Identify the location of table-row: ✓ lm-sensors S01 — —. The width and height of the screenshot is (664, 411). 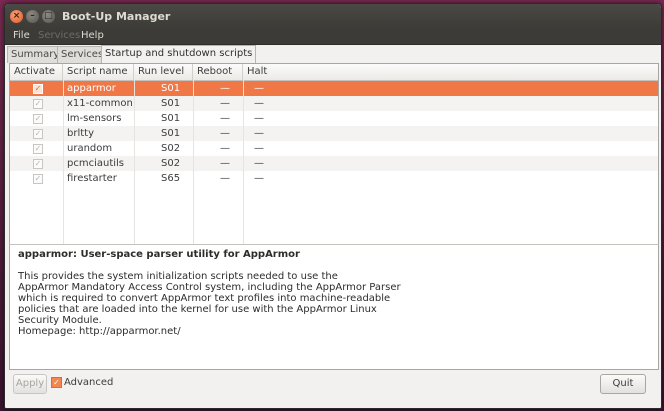
(334, 118).